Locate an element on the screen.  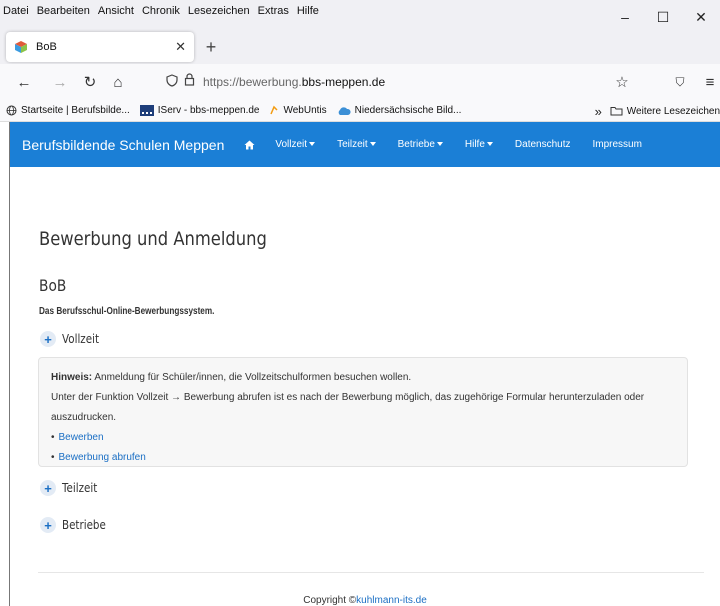
list-item: • Bewerbung abrufen is located at coordinates (98, 457).